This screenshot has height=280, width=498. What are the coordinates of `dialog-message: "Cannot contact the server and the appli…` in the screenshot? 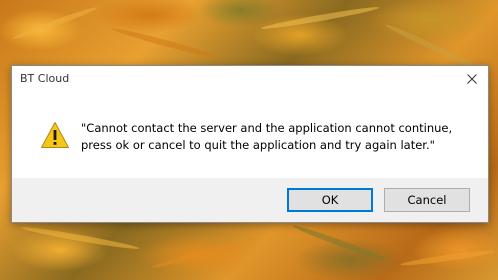 It's located at (267, 136).